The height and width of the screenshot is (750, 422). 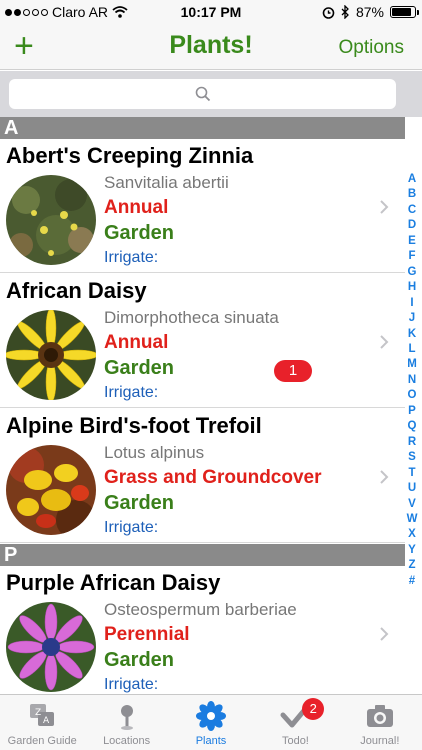 What do you see at coordinates (412, 442) in the screenshot?
I see `index-letter: R` at bounding box center [412, 442].